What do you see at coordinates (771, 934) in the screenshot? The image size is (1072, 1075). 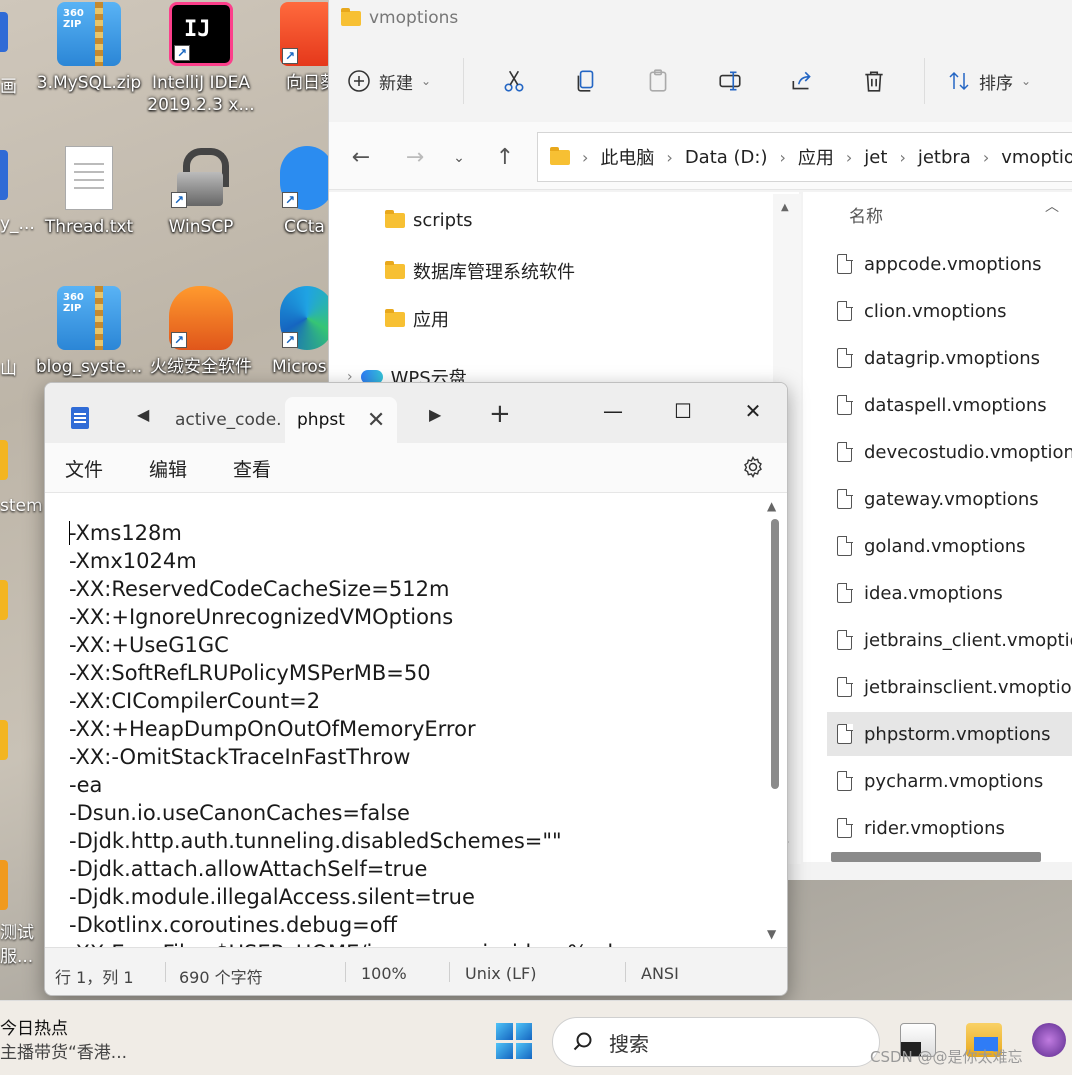 I see `scroll-down-icon: ▼` at bounding box center [771, 934].